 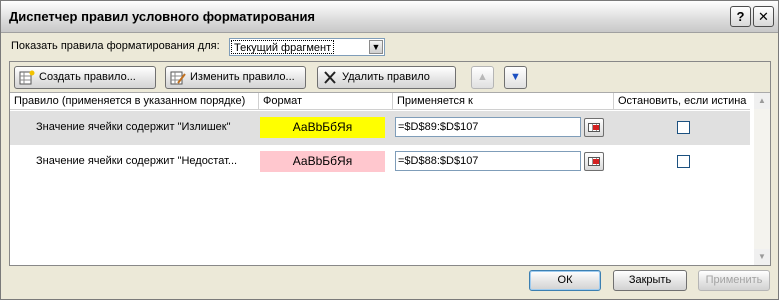 I want to click on help-button: ?, so click(x=740, y=16).